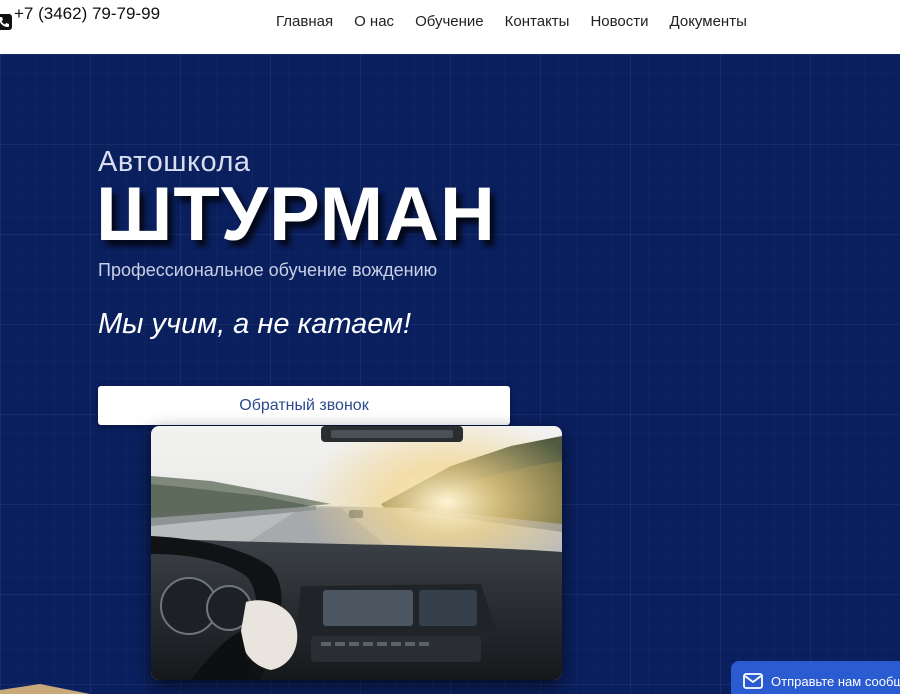  I want to click on hero-subtitle: Профессиональное обучение вождению, so click(268, 270).